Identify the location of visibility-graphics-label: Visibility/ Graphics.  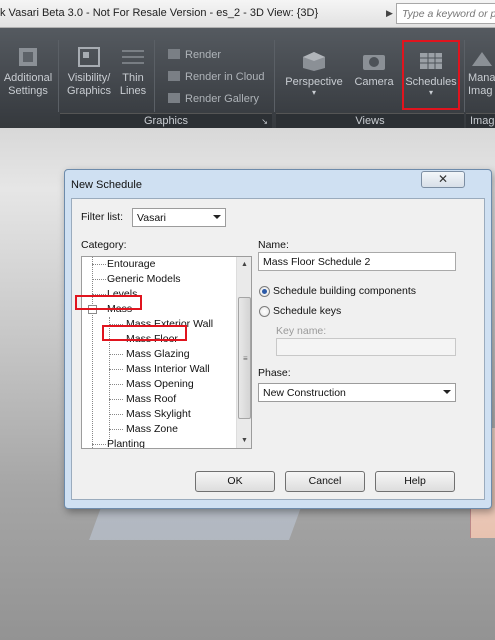
(89, 84).